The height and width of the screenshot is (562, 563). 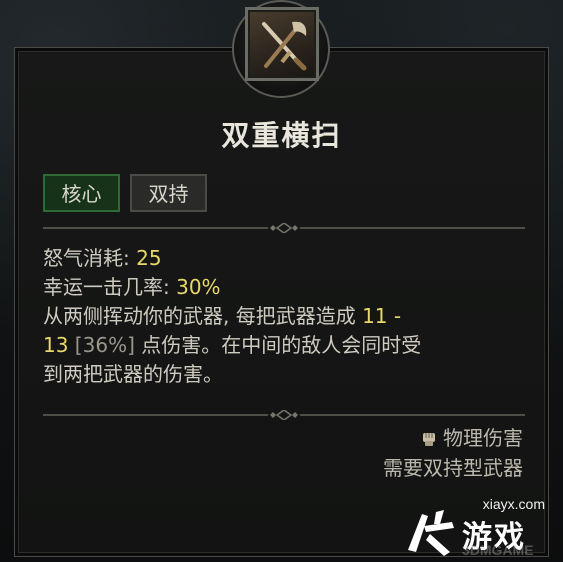 What do you see at coordinates (198, 287) in the screenshot?
I see `lucky-hit-value: 30%` at bounding box center [198, 287].